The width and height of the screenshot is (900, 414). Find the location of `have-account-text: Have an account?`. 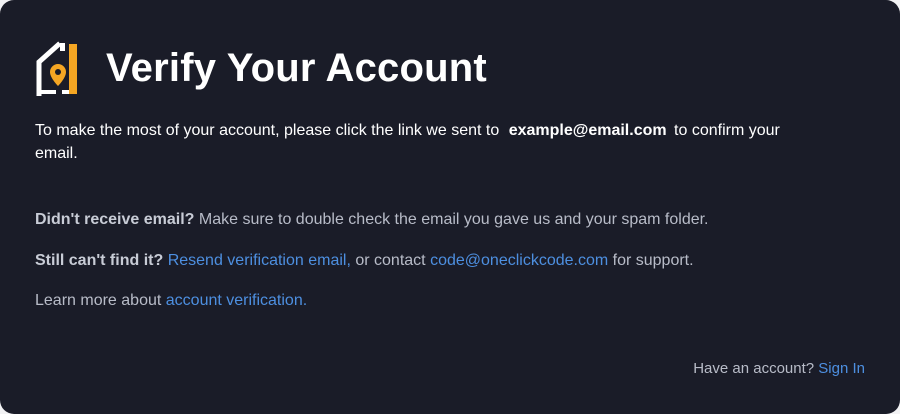

have-account-text: Have an account? is located at coordinates (754, 368).